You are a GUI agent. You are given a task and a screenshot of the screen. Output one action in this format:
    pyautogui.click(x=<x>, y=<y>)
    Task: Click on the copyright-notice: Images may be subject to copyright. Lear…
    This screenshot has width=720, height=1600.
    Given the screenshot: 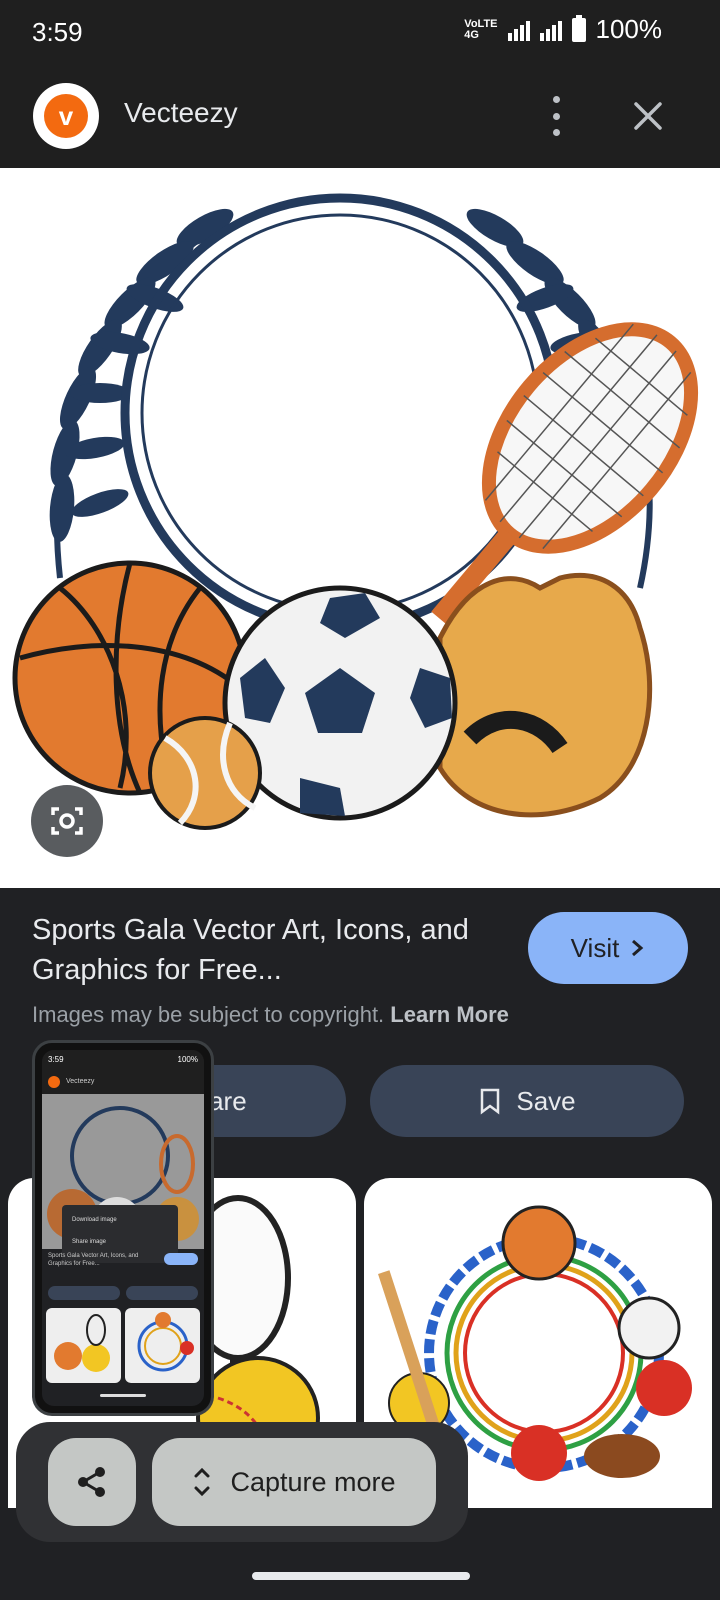 What is the action you would take?
    pyautogui.click(x=270, y=1014)
    